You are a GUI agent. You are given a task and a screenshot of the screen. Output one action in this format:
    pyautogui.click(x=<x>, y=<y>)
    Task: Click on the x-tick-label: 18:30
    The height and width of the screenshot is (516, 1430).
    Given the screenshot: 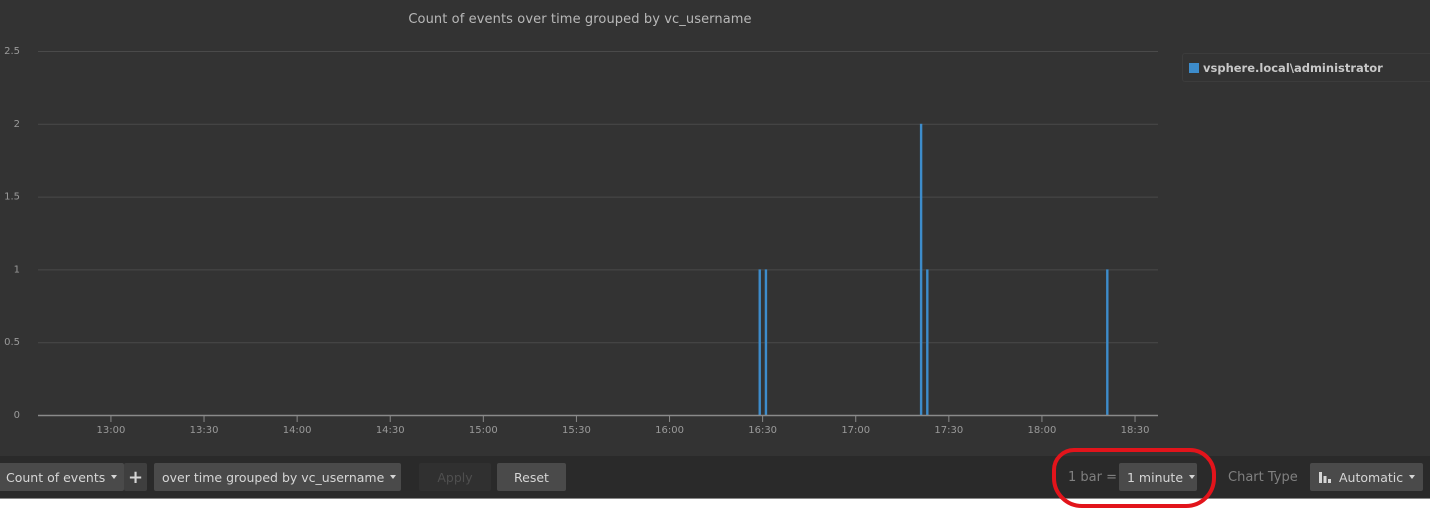 What is the action you would take?
    pyautogui.click(x=1135, y=430)
    